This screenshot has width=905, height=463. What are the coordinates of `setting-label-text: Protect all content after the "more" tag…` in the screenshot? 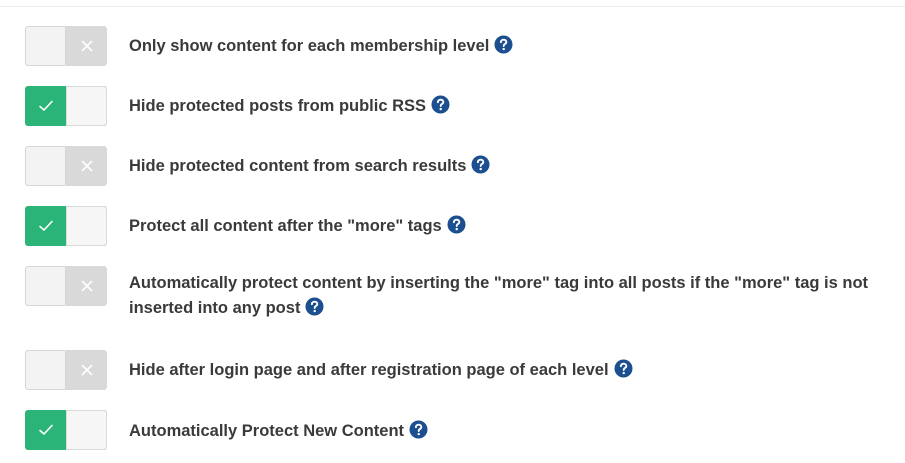 It's located at (285, 226).